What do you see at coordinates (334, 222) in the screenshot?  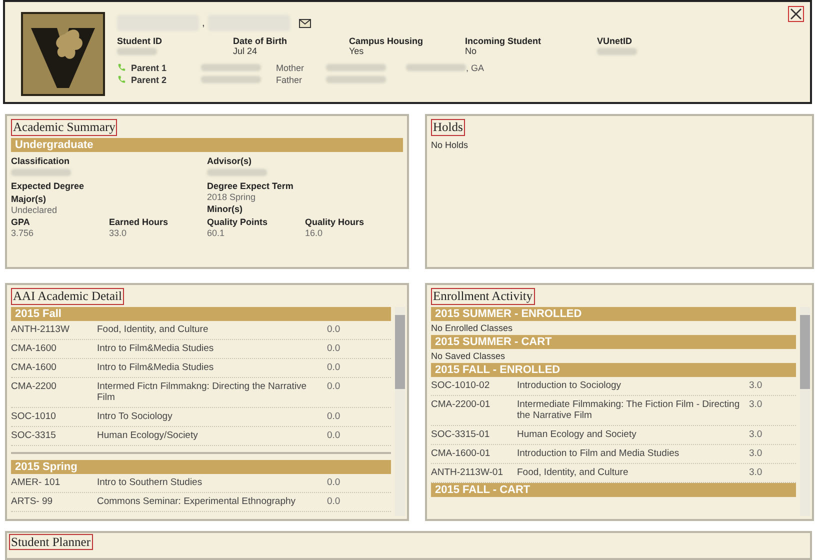 I see `stat-label: Quality Hours` at bounding box center [334, 222].